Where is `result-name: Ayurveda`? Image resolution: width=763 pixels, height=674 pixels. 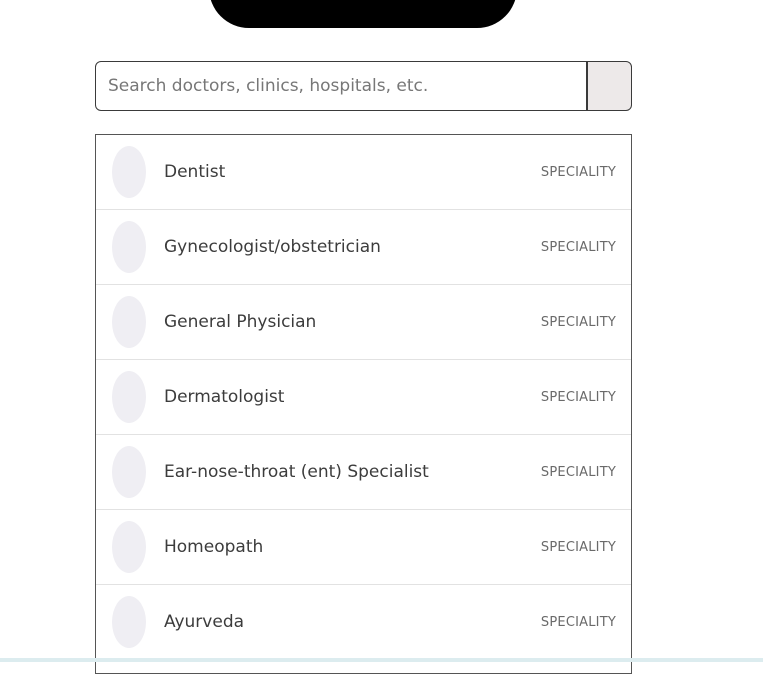
result-name: Ayurveda is located at coordinates (204, 622).